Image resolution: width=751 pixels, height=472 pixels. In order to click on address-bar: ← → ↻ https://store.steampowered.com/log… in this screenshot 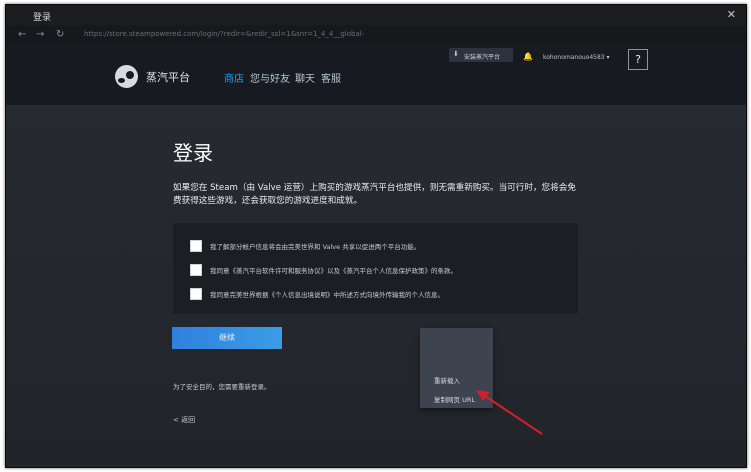, I will do `click(376, 35)`.